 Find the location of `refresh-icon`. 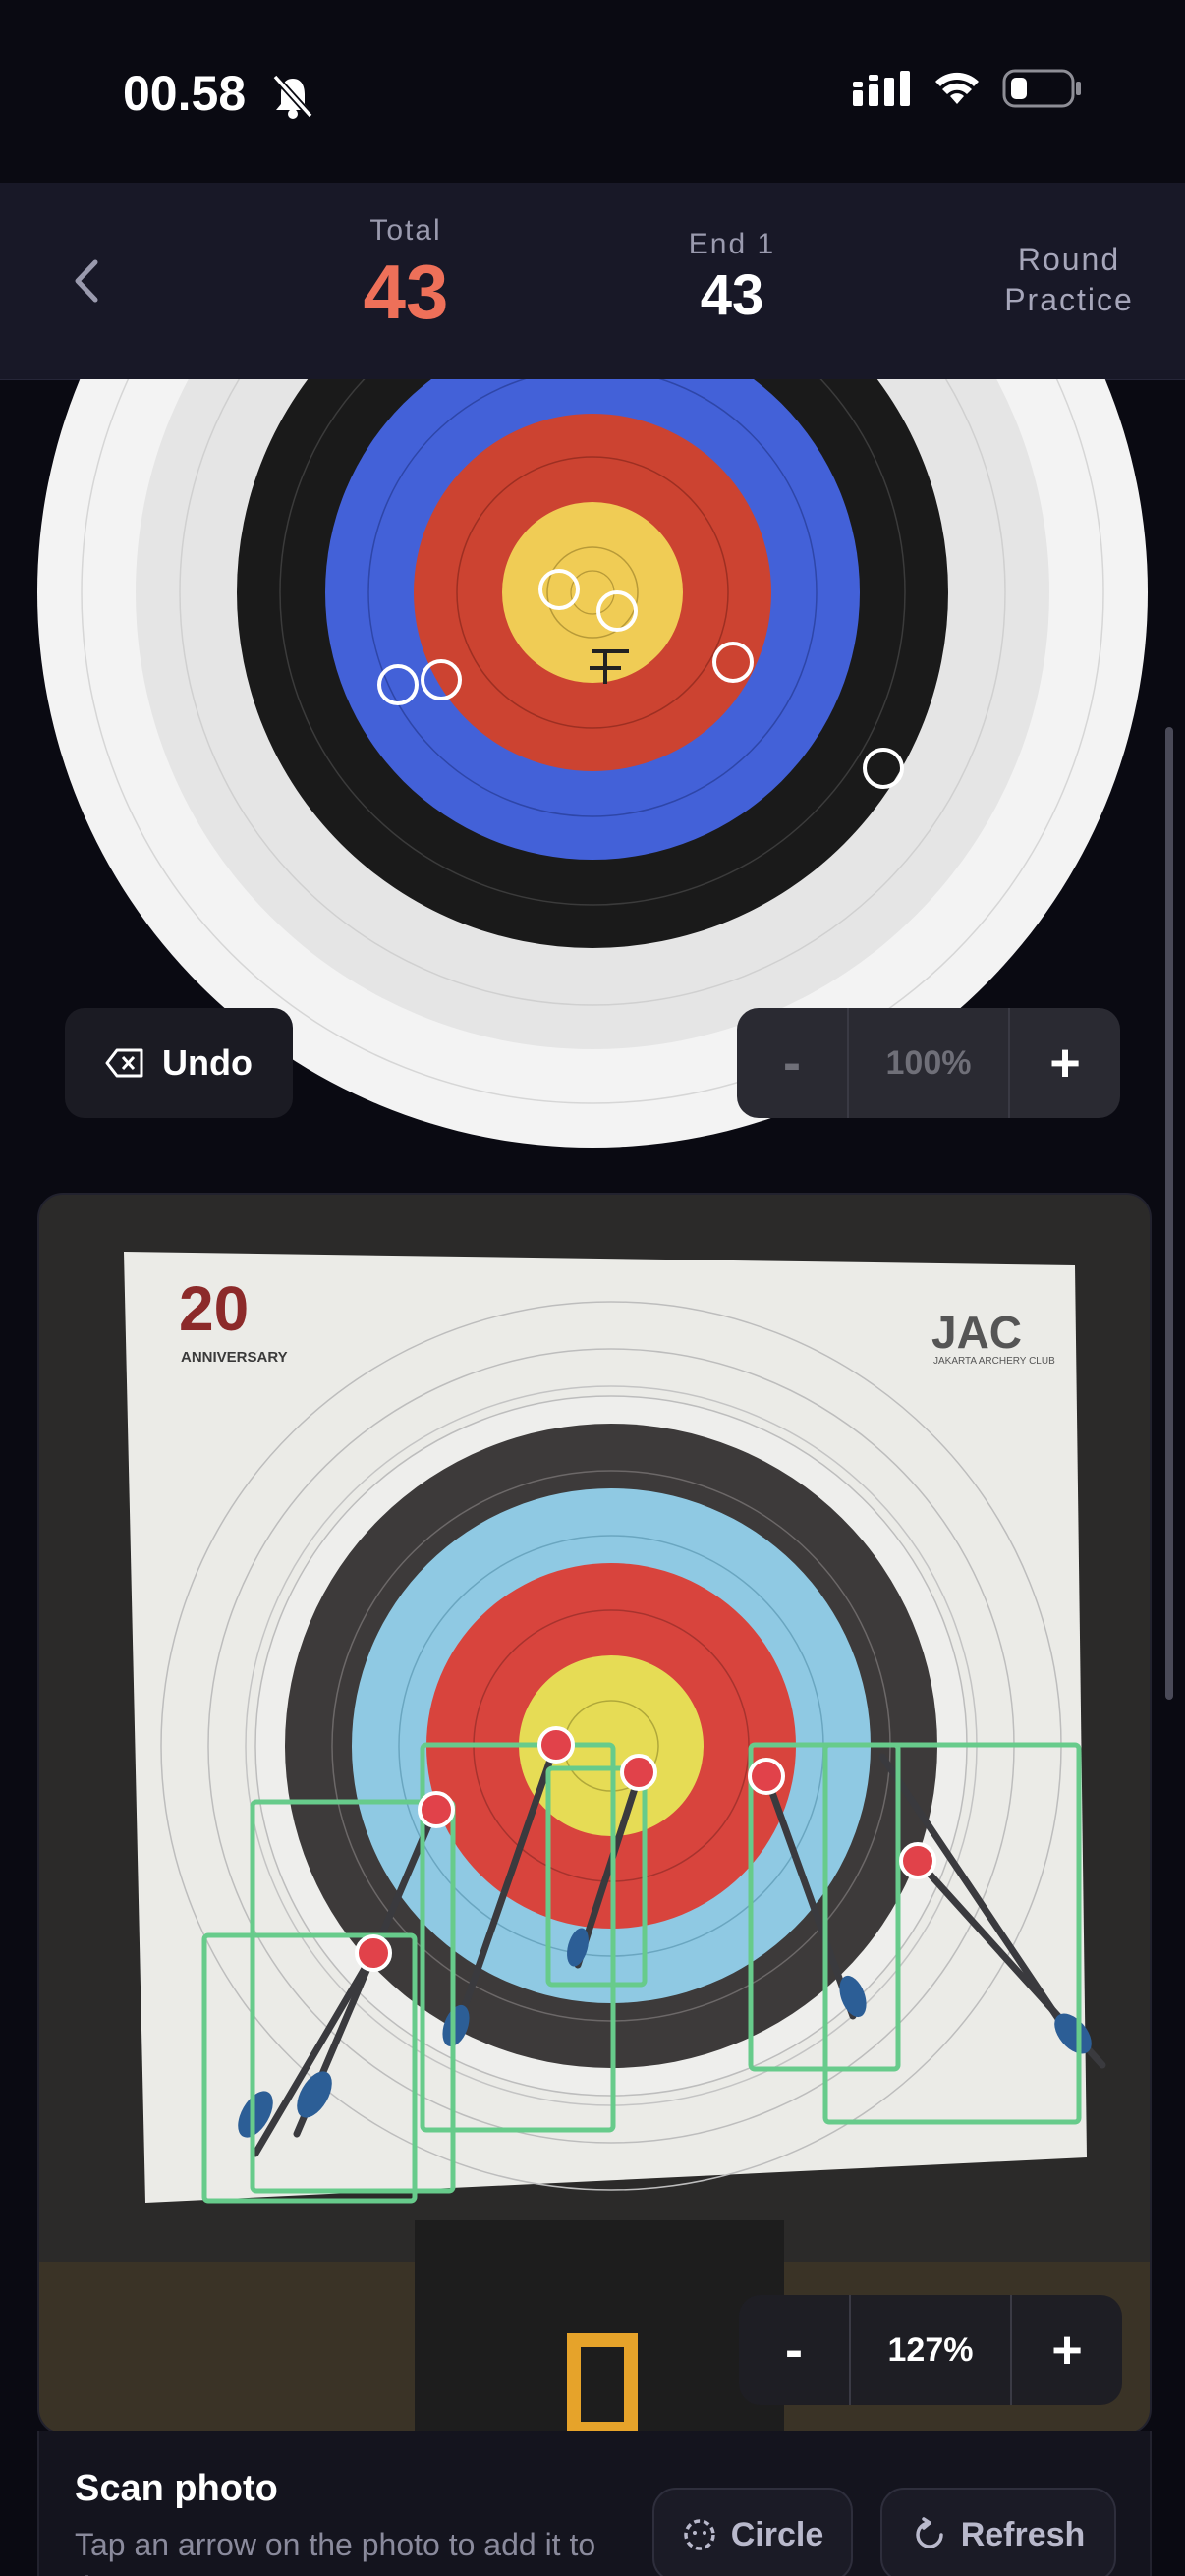

refresh-icon is located at coordinates (929, 2532).